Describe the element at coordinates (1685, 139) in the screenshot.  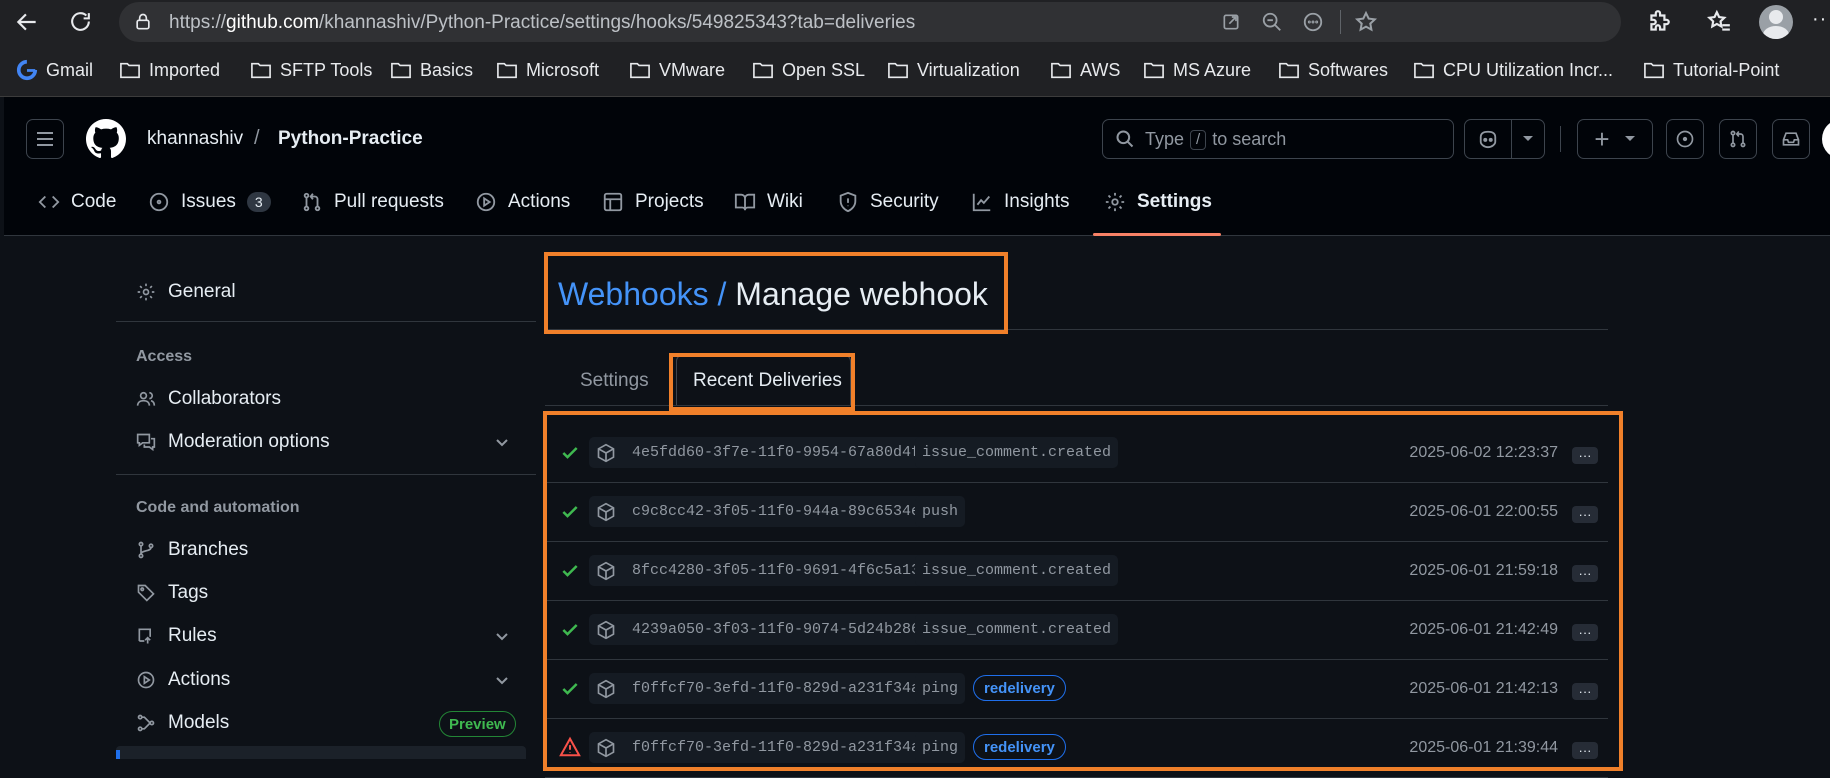
I see `issues-button` at that location.